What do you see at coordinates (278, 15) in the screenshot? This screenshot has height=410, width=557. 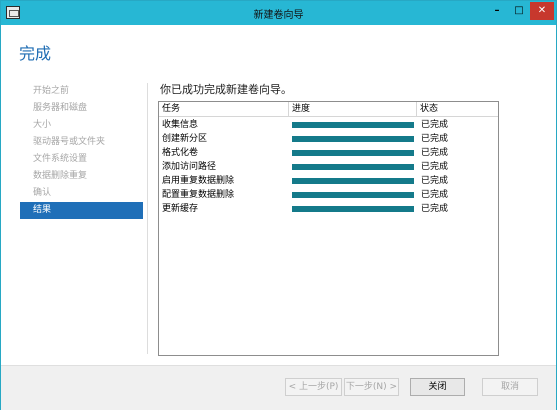 I see `window-title: 新建卷向导` at bounding box center [278, 15].